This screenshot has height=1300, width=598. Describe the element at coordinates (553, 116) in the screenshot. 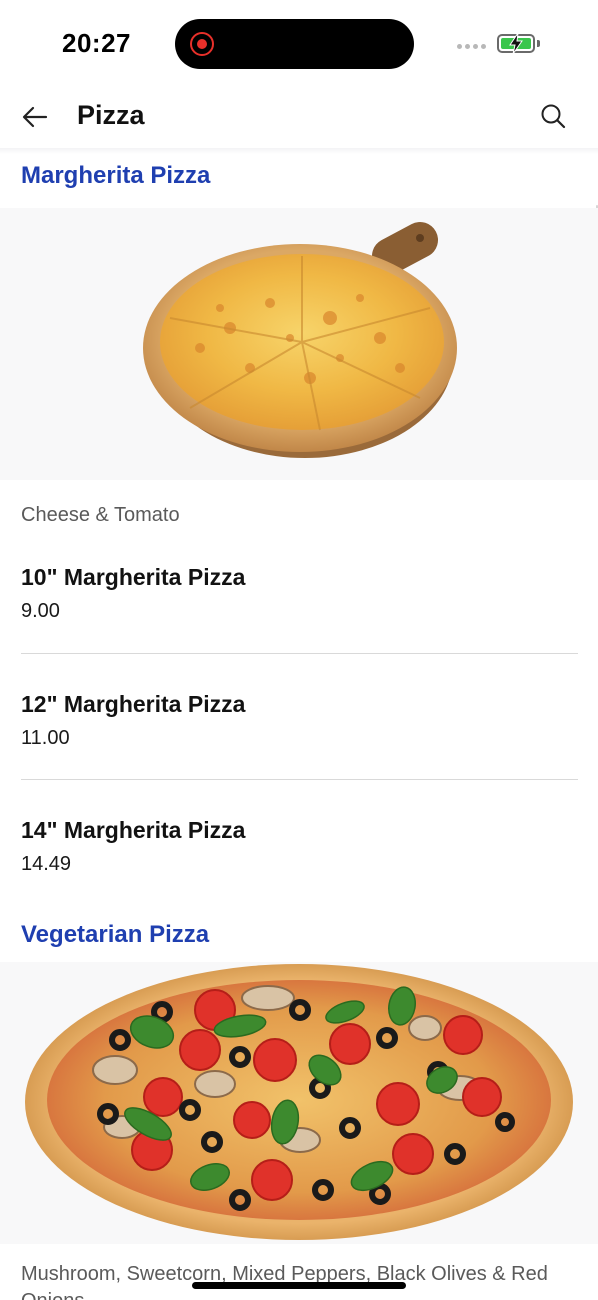

I see `search-icon` at that location.